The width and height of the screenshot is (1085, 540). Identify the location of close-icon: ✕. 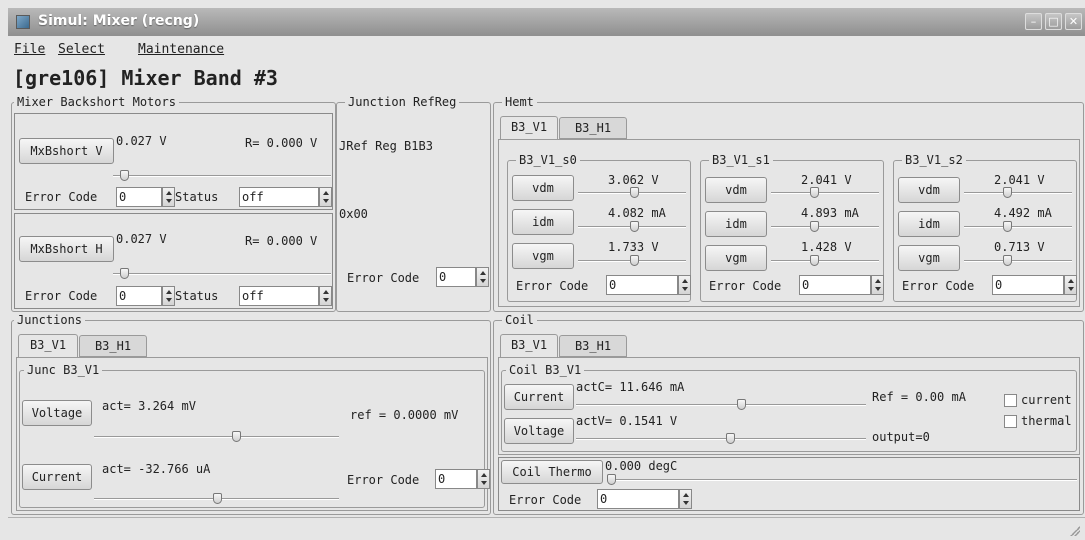
(1073, 21).